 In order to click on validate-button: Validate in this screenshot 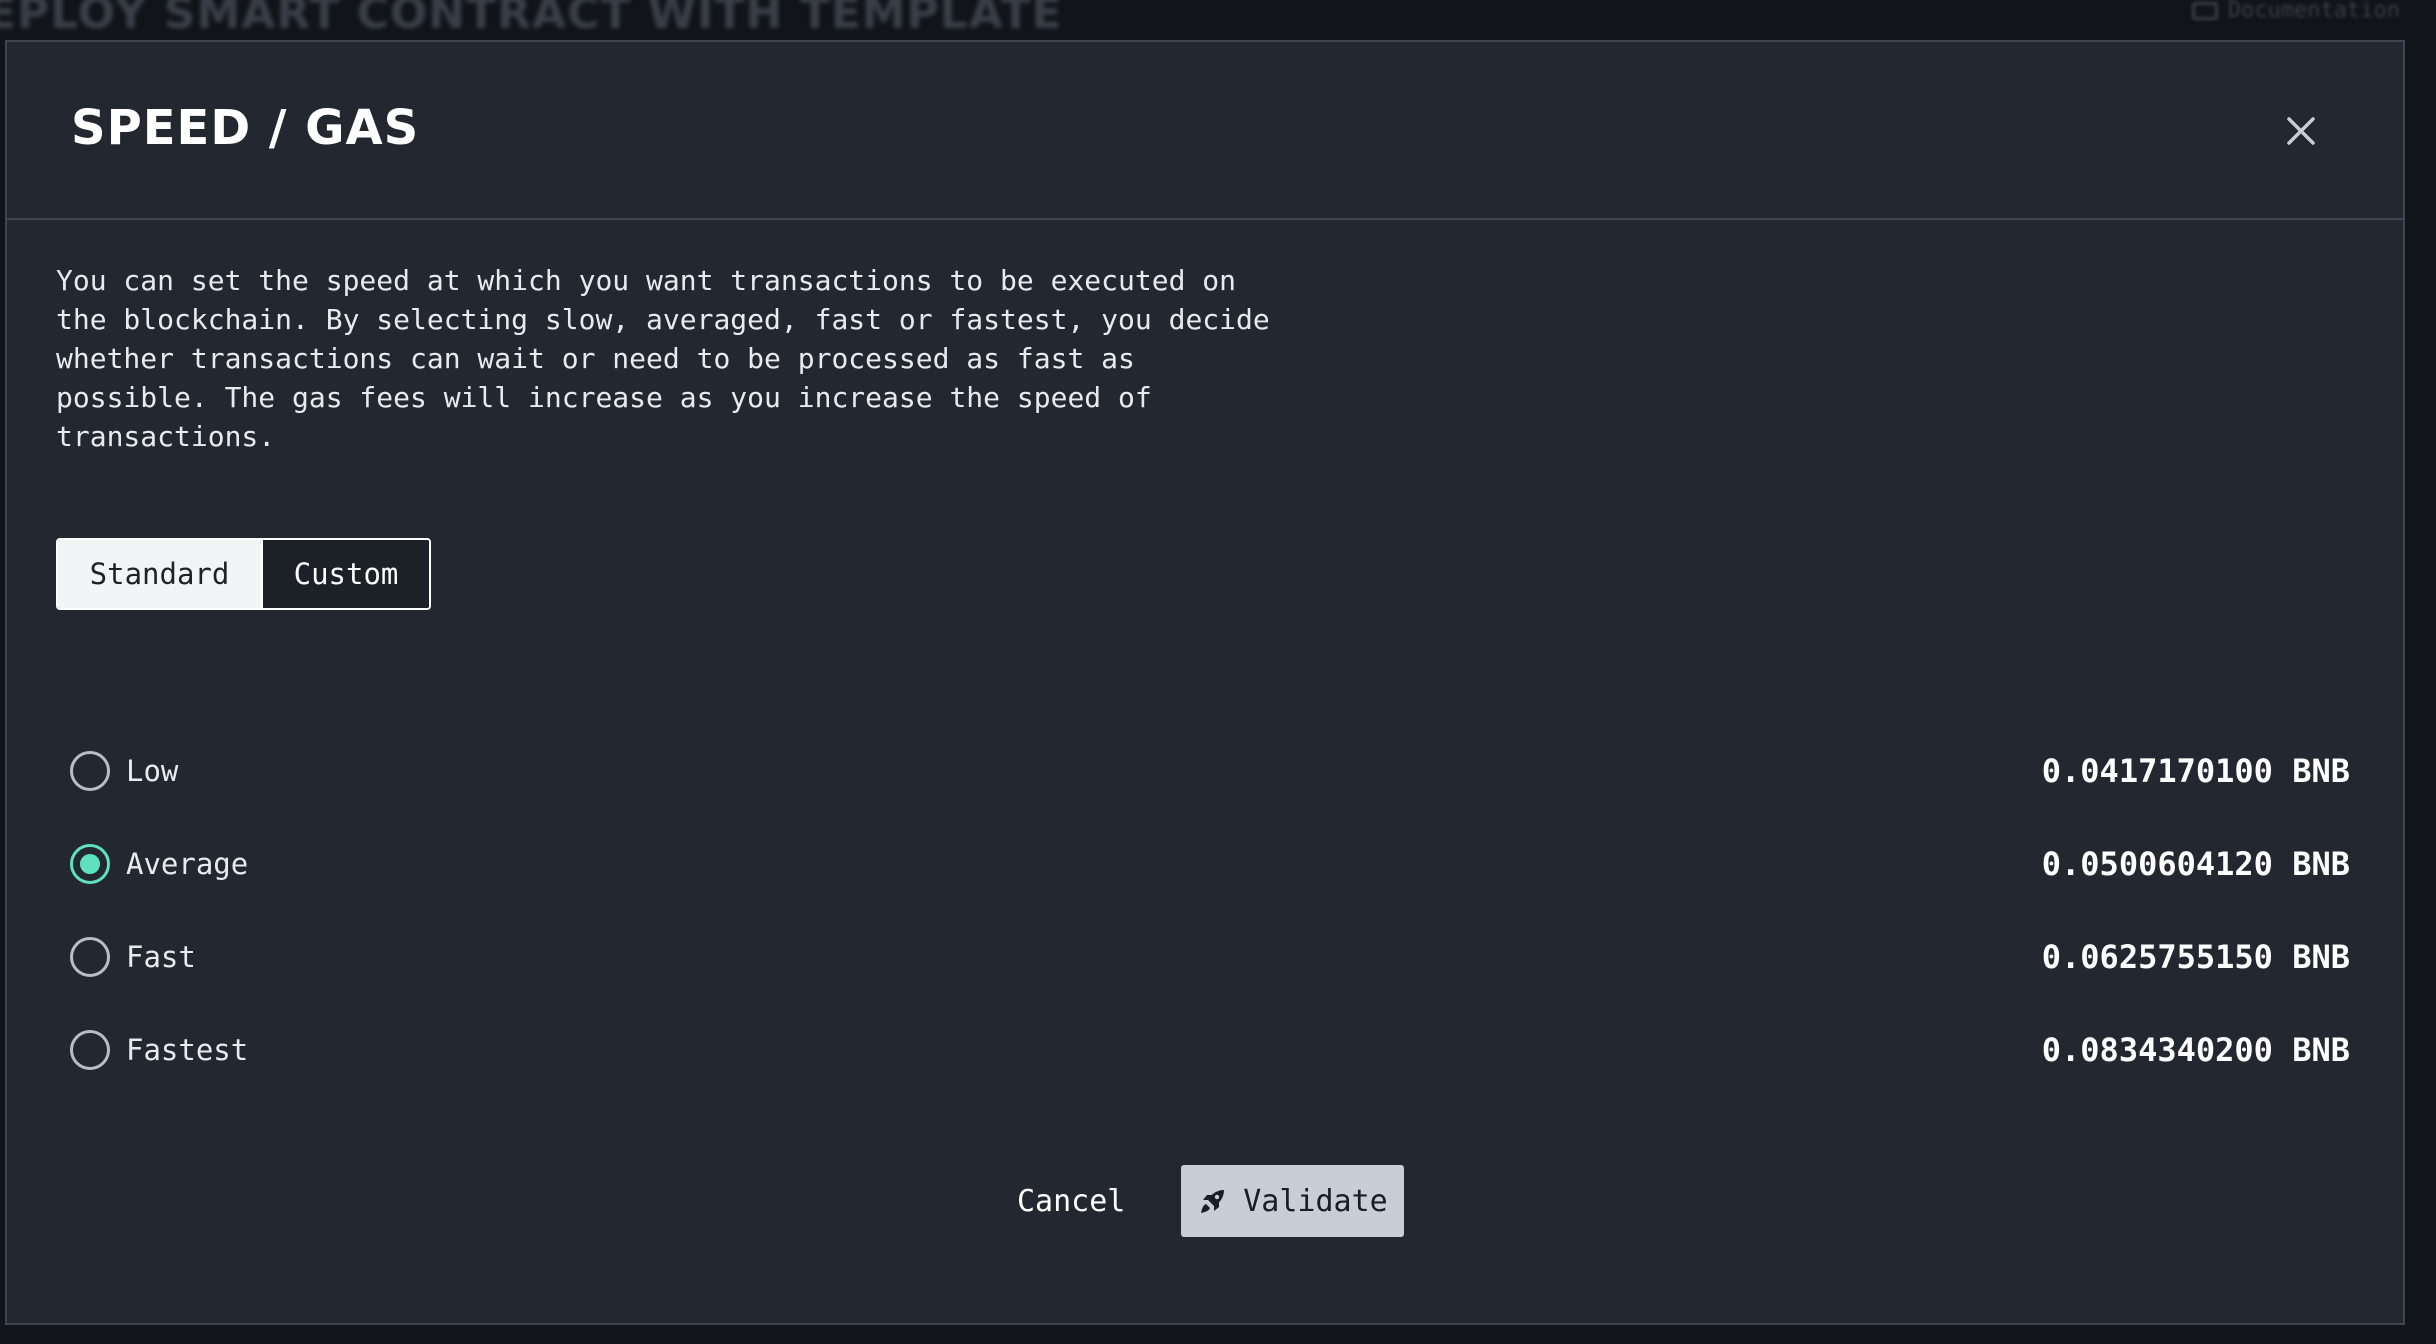, I will do `click(1292, 1201)`.